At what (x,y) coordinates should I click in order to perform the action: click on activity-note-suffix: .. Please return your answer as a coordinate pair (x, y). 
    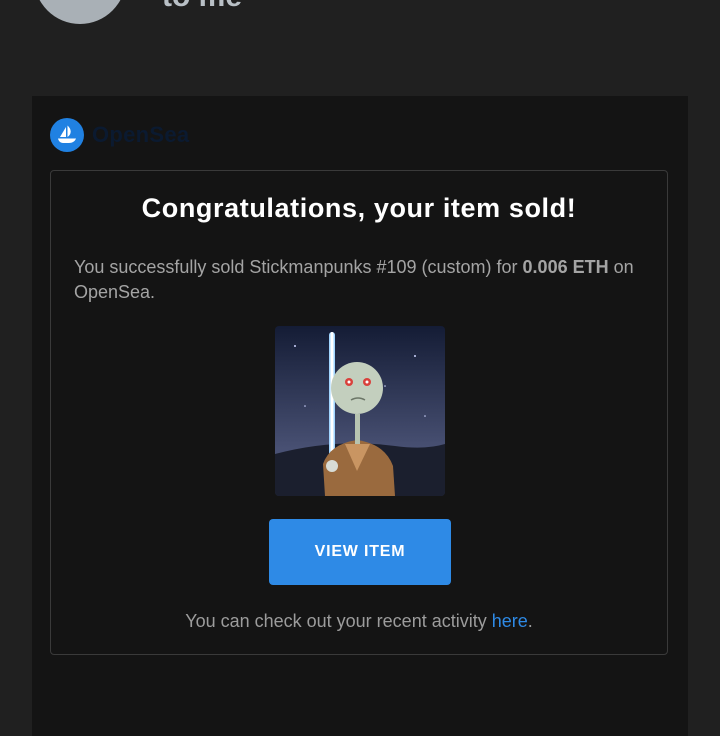
    Looking at the image, I should click on (530, 621).